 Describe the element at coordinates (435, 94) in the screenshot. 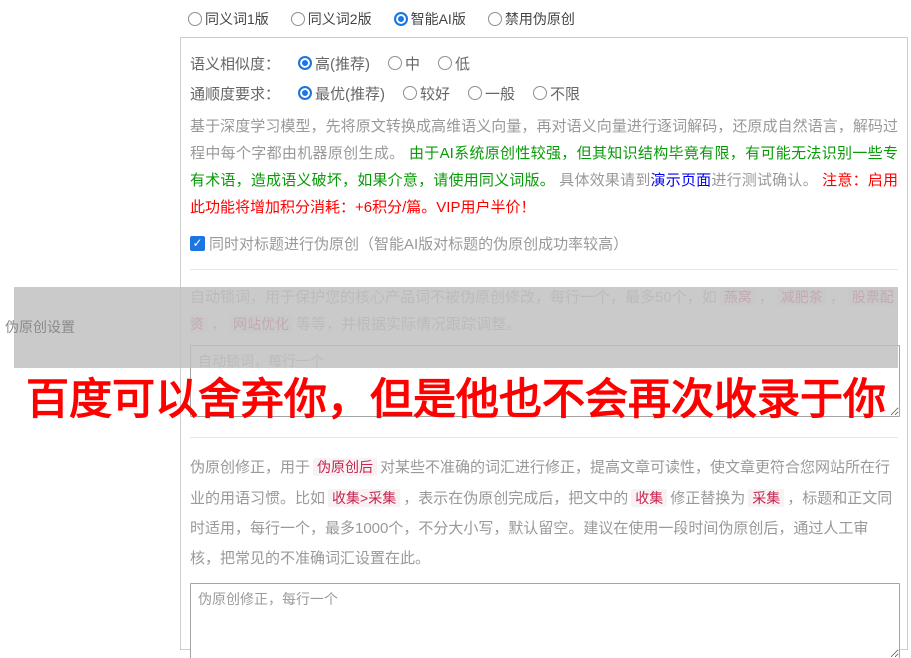

I see `radio-label: 较好` at that location.